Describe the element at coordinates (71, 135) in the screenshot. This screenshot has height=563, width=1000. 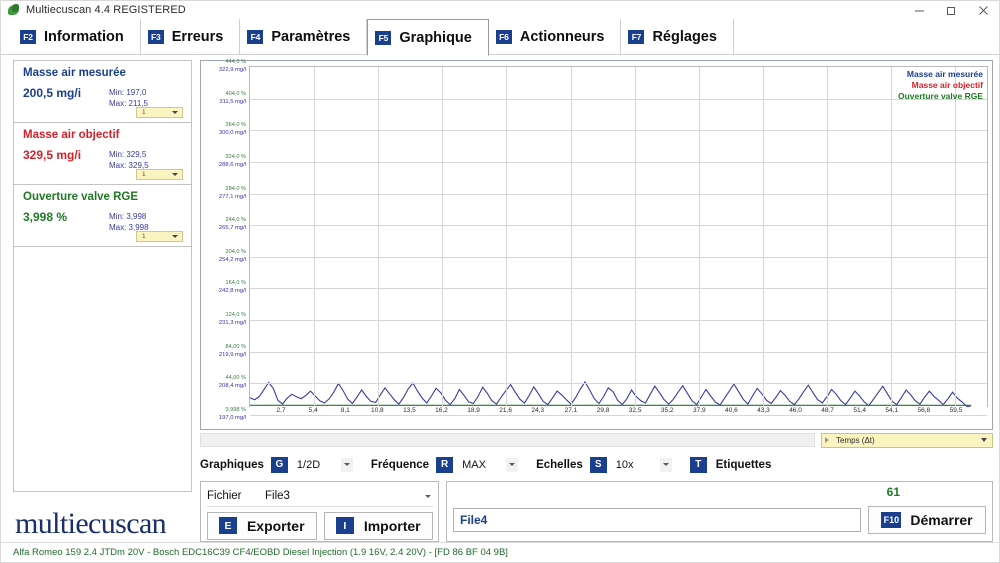
I see `param-title: Masse air objectif` at that location.